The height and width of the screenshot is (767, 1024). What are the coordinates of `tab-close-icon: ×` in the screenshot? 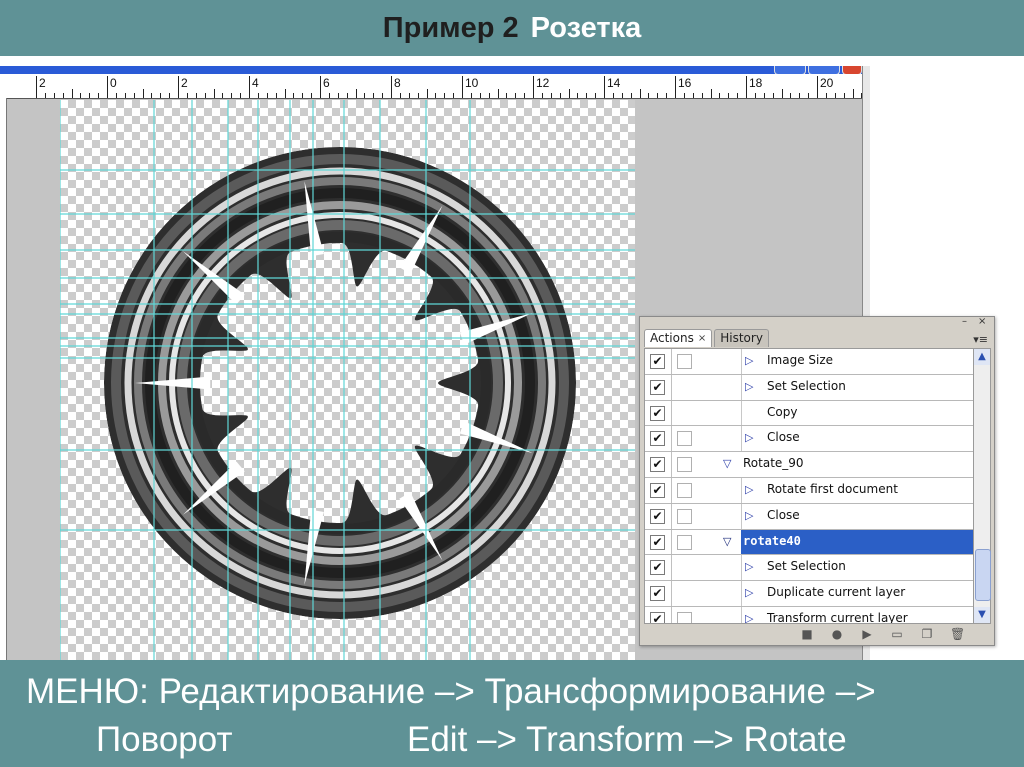 It's located at (702, 338).